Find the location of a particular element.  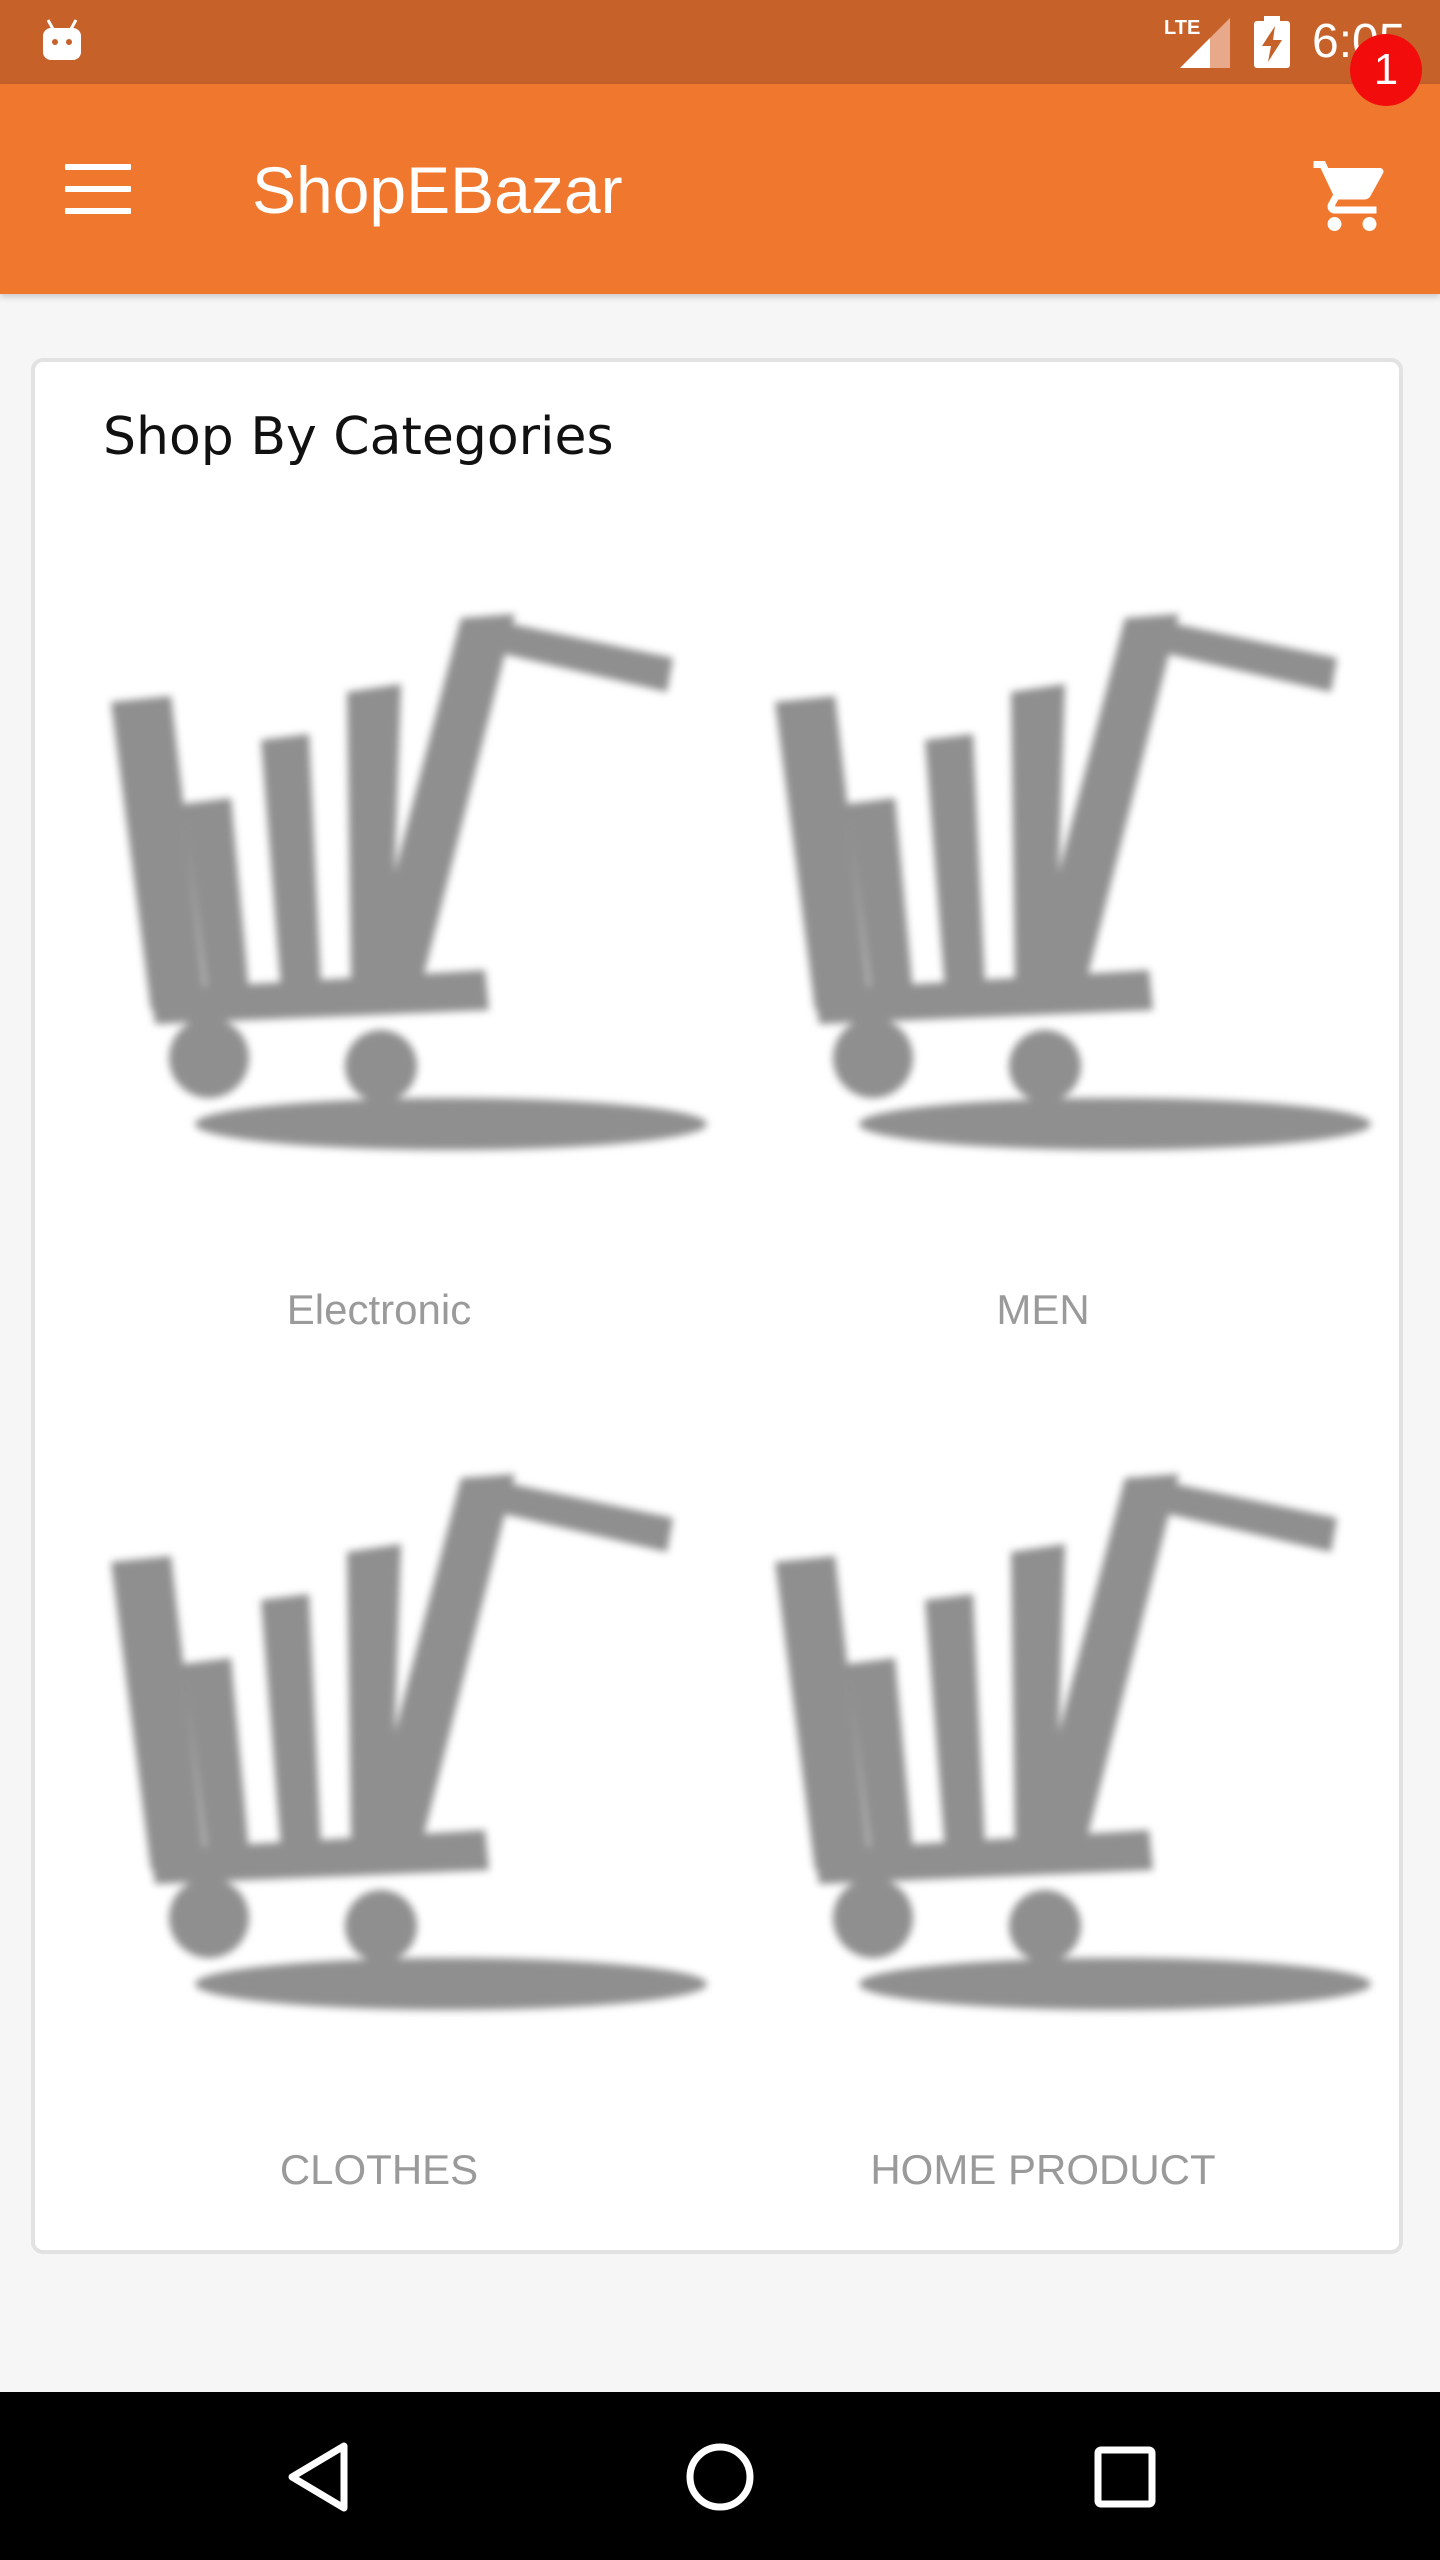

category-tile-men: MEN is located at coordinates (1047, 1002).